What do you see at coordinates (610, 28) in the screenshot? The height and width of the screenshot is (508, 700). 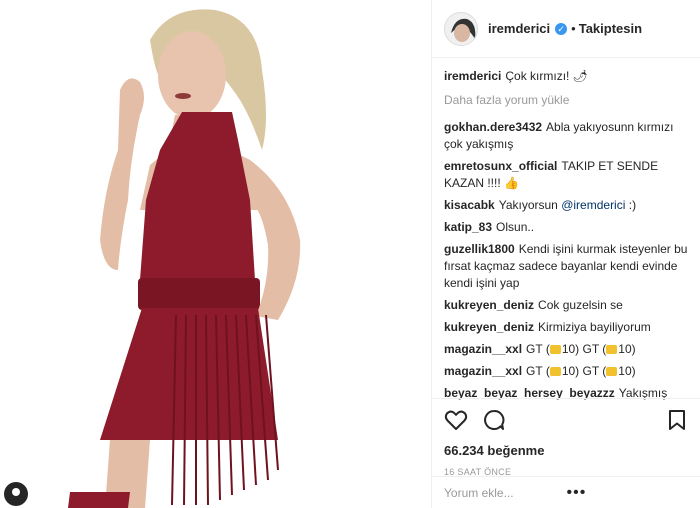 I see `follow-button: Takiptesin` at bounding box center [610, 28].